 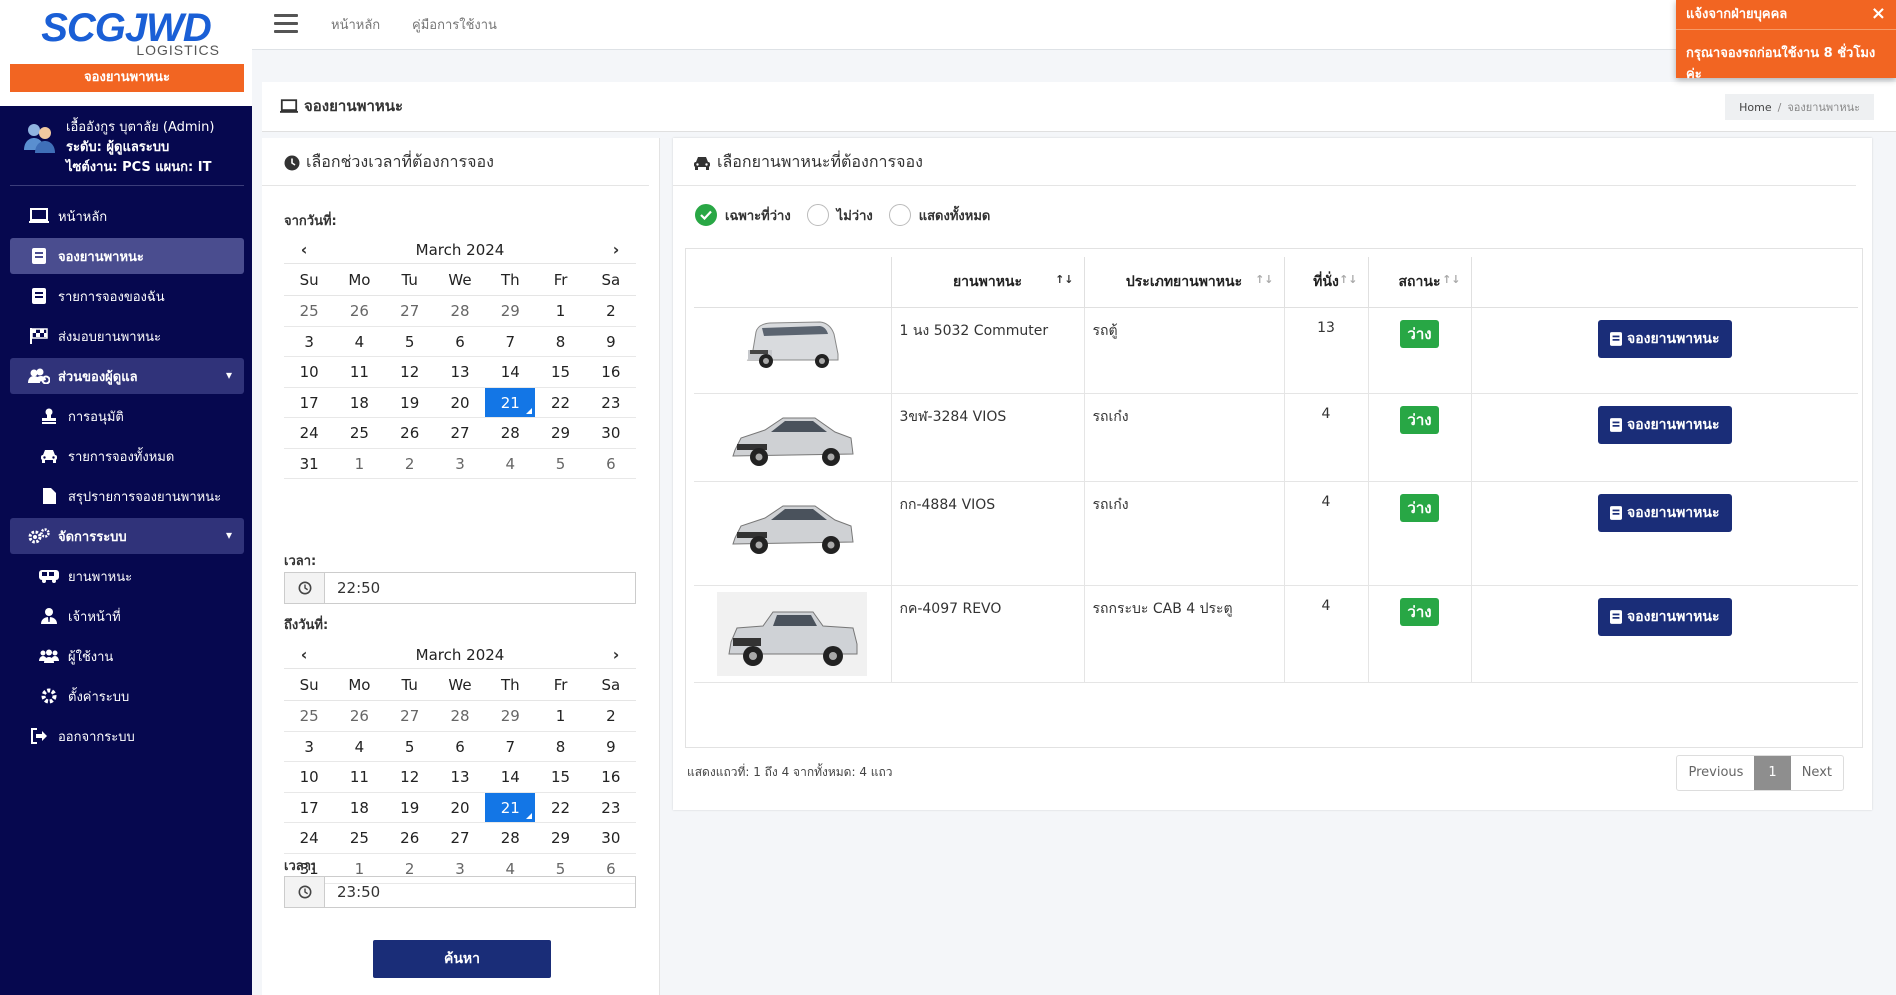 I want to click on column-type: ประเภทยานพาหนะ ↑↓, so click(x=1184, y=282).